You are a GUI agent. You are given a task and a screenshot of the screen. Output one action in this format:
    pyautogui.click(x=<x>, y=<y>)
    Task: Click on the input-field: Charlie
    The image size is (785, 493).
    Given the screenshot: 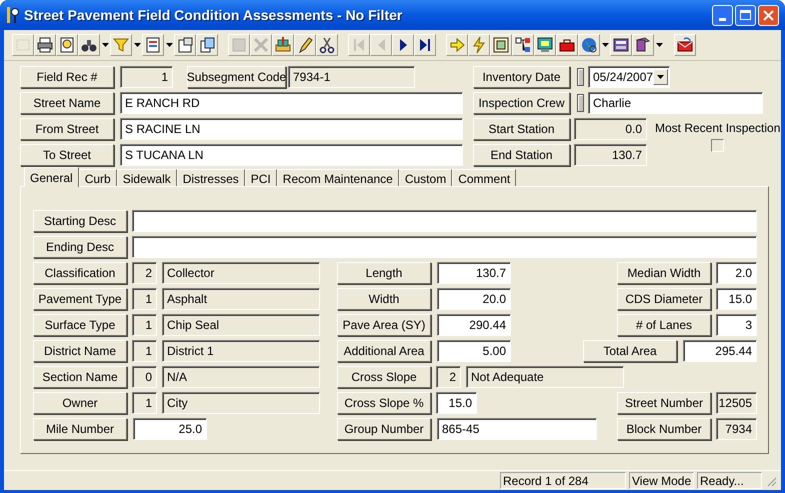 What is the action you would take?
    pyautogui.click(x=675, y=103)
    